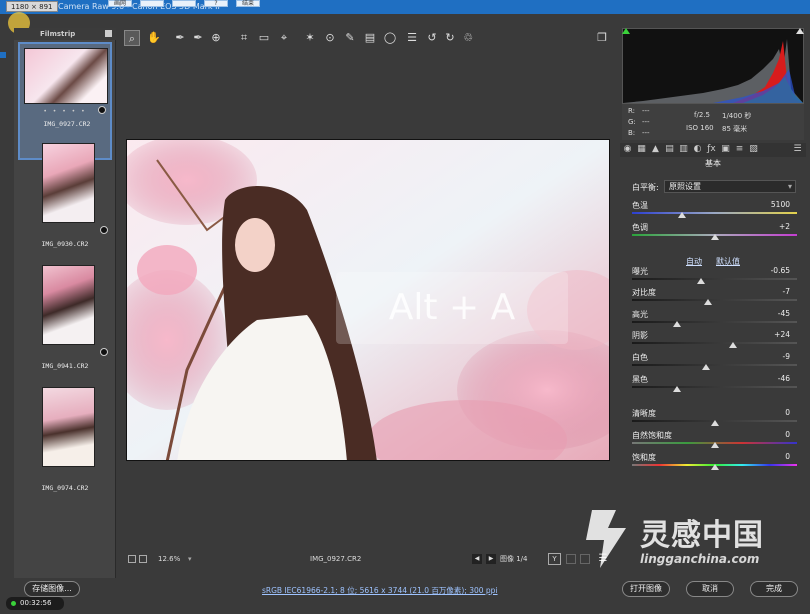 This screenshot has width=810, height=614. What do you see at coordinates (765, 313) in the screenshot?
I see `slider-value: -45` at bounding box center [765, 313].